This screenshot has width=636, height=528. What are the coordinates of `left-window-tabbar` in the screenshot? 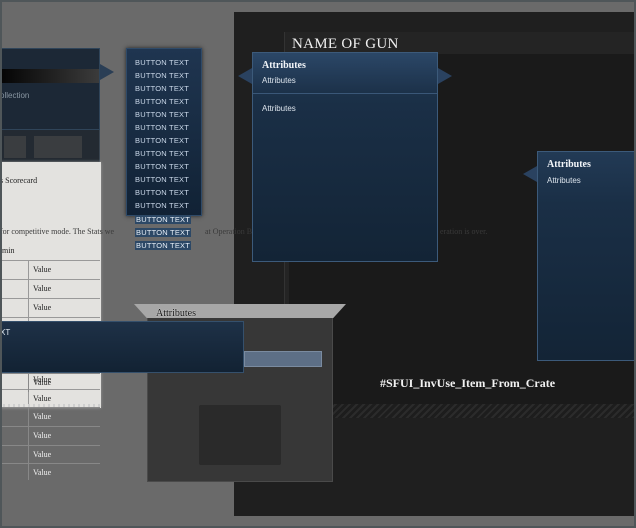 It's located at (50, 146).